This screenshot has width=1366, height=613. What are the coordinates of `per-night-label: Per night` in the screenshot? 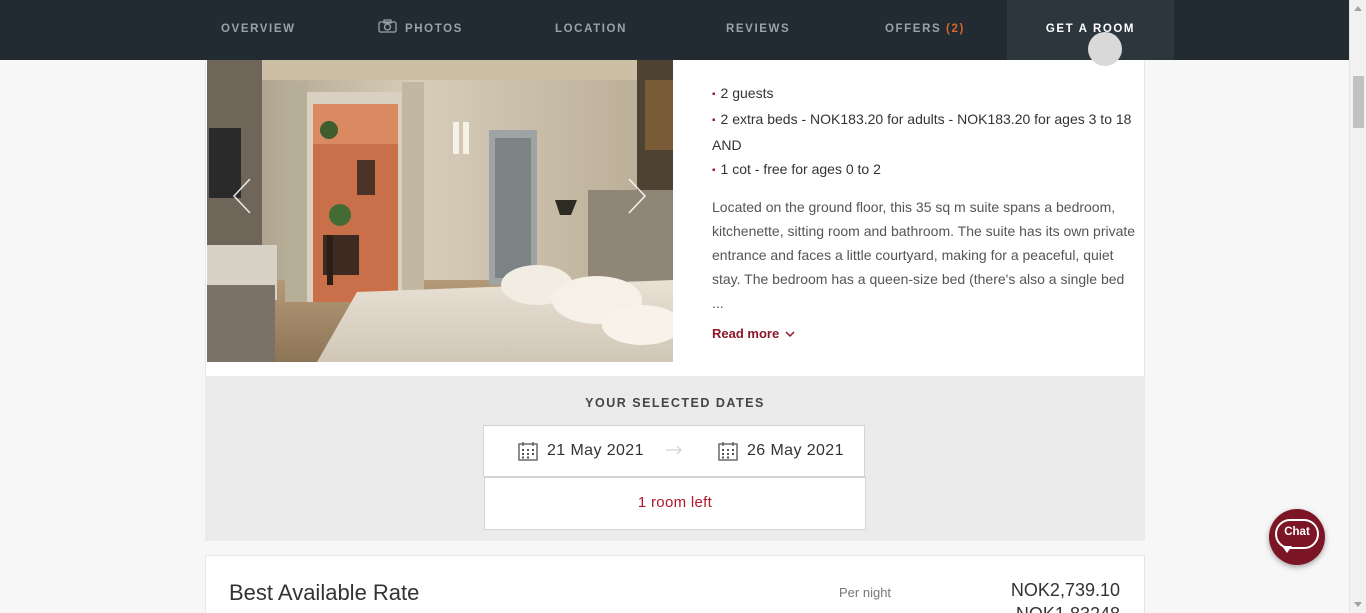 It's located at (865, 592).